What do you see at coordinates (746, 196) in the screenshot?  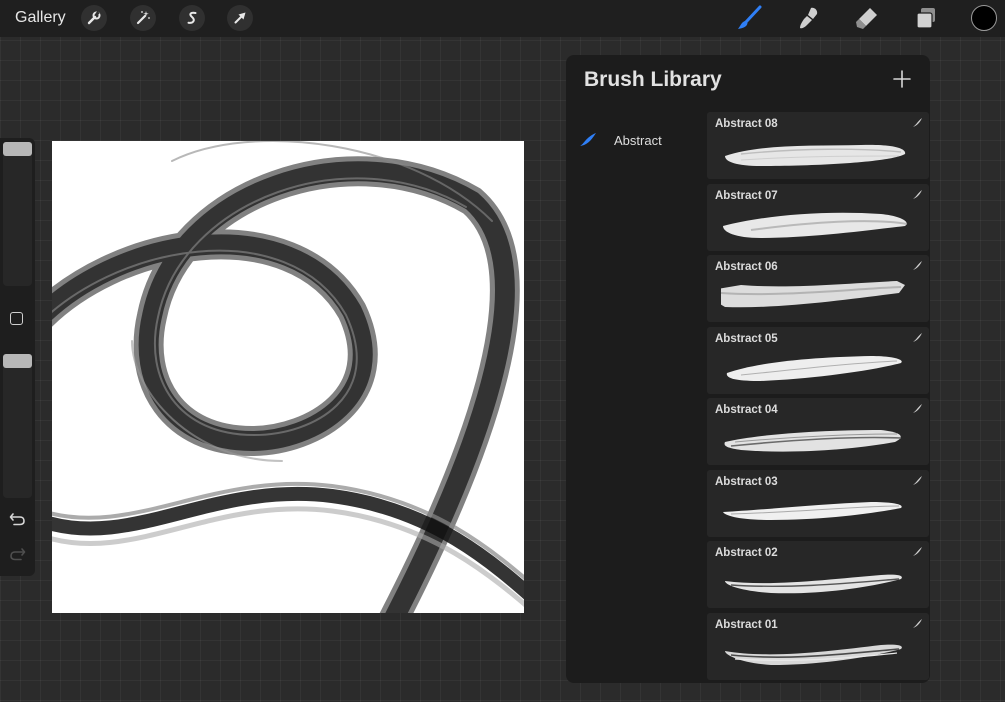 I see `brush-name: Abstract 07` at bounding box center [746, 196].